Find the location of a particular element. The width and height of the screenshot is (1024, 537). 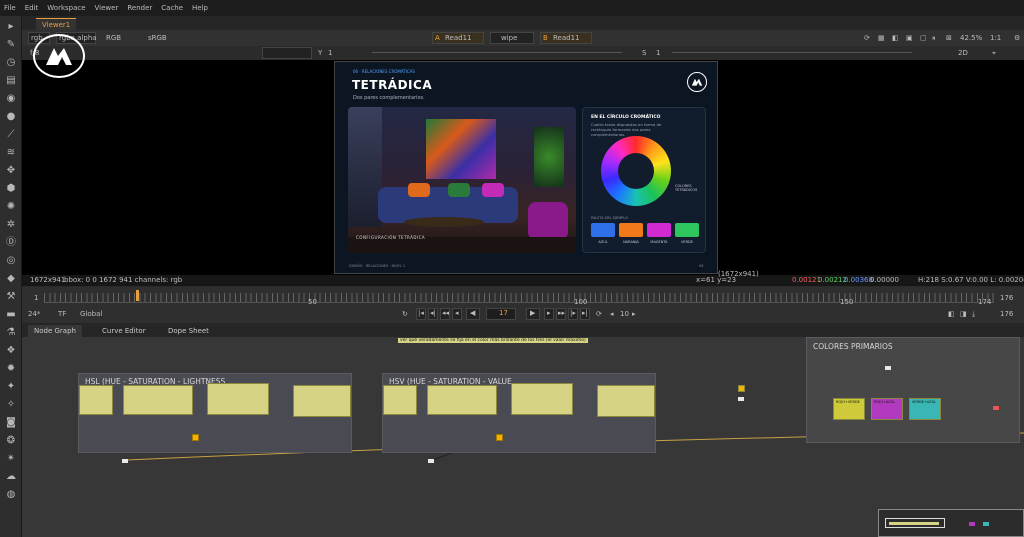

node-rojo-verde: ROJO+VERDE is located at coordinates (849, 409).